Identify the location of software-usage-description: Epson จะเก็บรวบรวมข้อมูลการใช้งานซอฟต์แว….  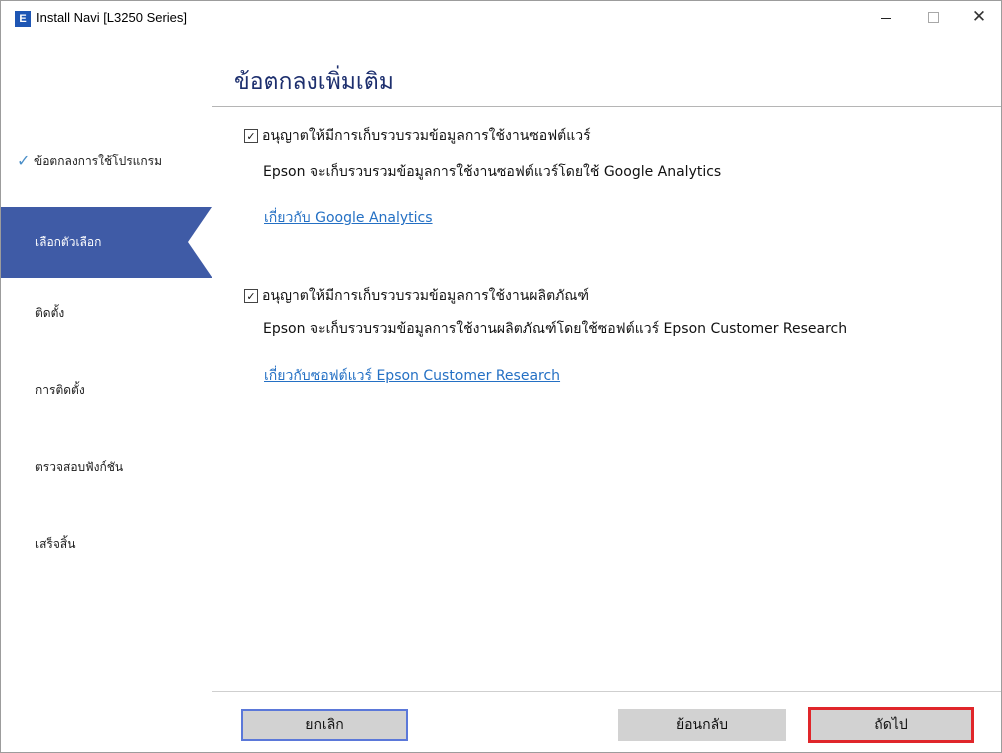
(492, 172).